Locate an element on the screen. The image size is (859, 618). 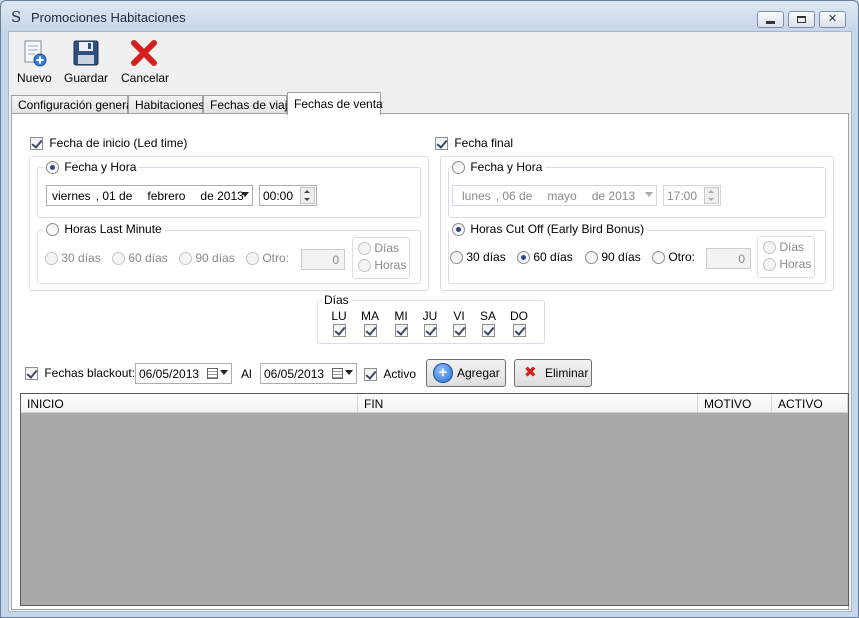
day-ma: MA is located at coordinates (370, 323).